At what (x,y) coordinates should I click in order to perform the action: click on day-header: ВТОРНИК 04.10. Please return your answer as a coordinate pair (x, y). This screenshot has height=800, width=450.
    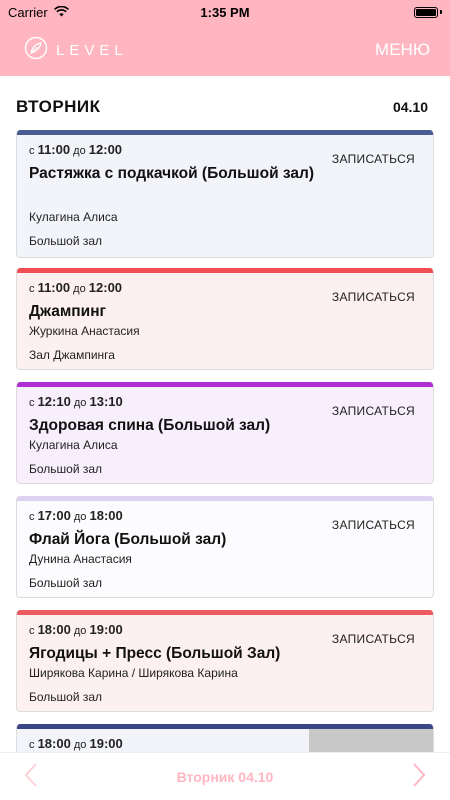
    Looking at the image, I should click on (225, 107).